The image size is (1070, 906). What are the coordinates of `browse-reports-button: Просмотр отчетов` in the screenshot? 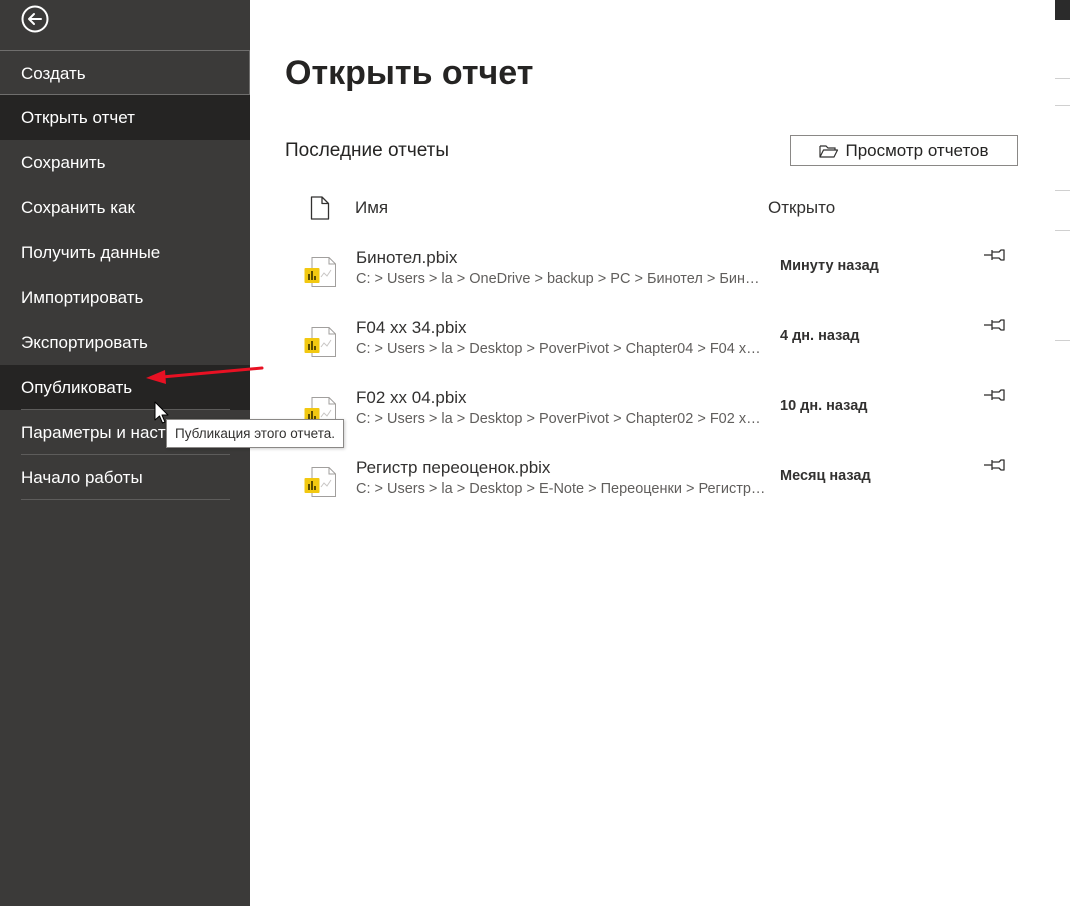 It's located at (904, 150).